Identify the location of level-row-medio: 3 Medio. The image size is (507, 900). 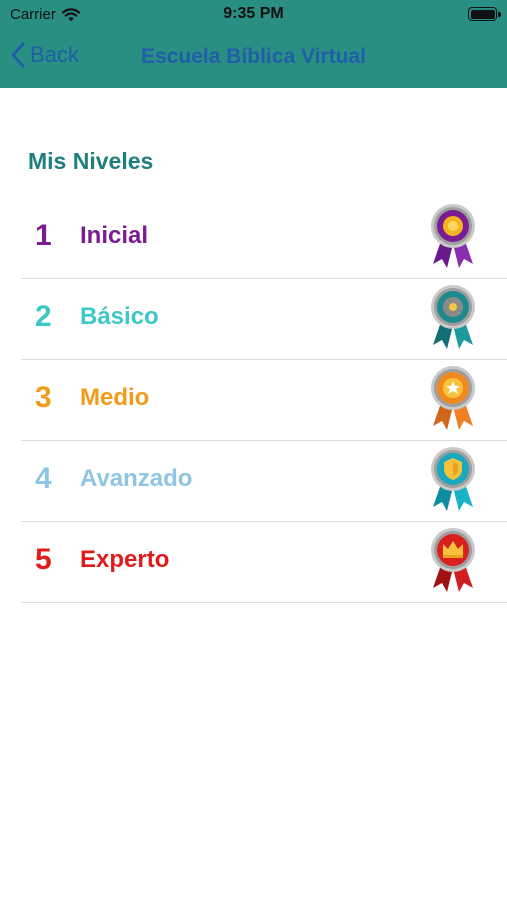
(264, 400).